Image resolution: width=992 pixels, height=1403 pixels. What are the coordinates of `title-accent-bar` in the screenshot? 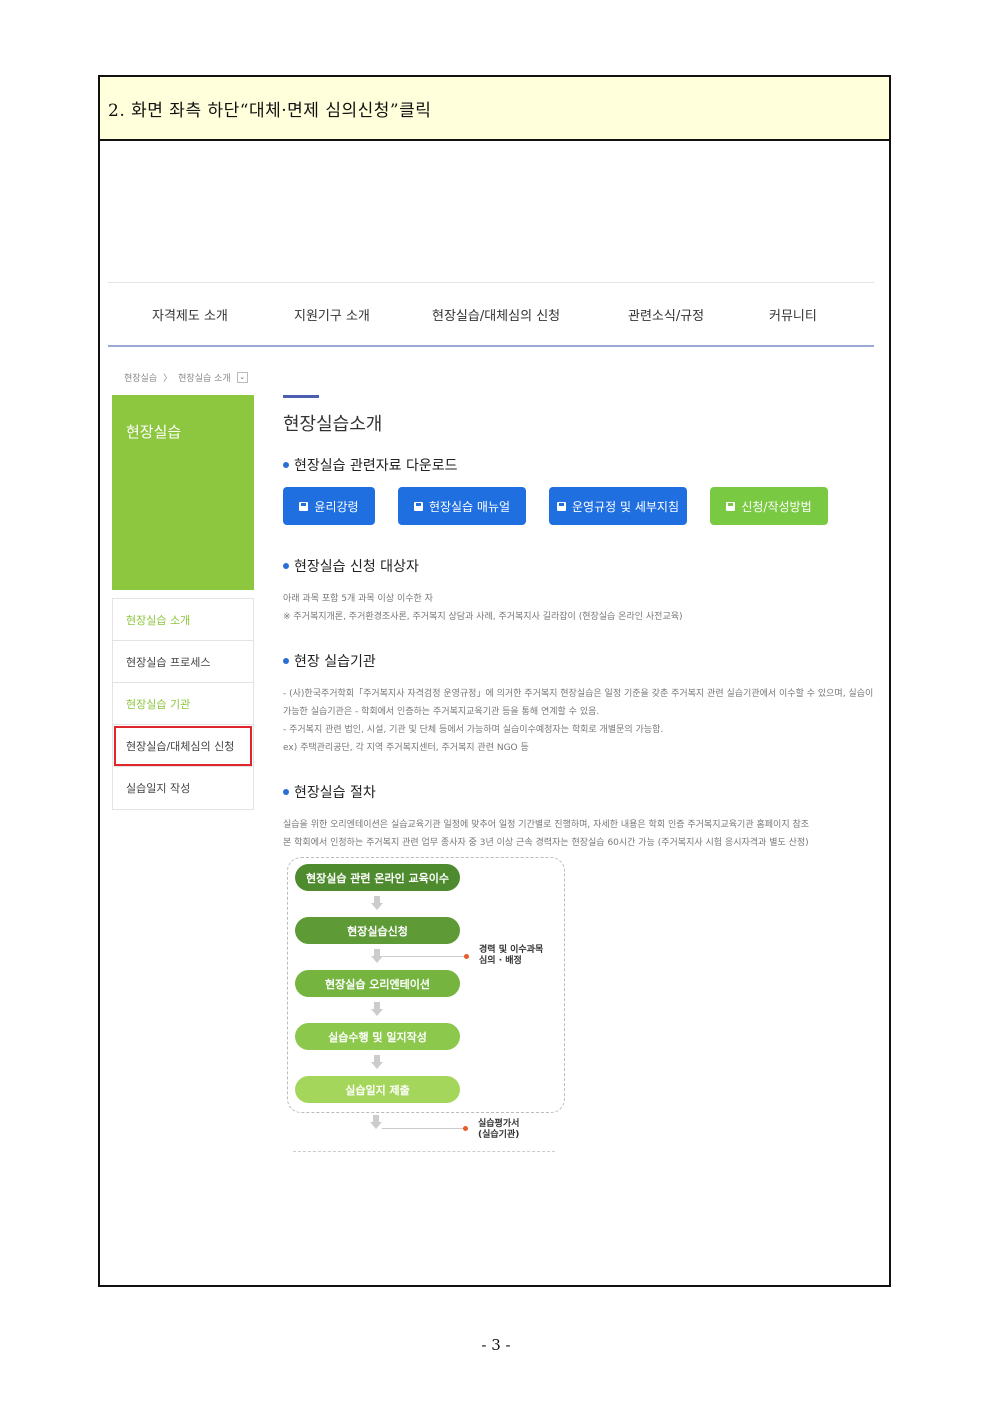 It's located at (301, 396).